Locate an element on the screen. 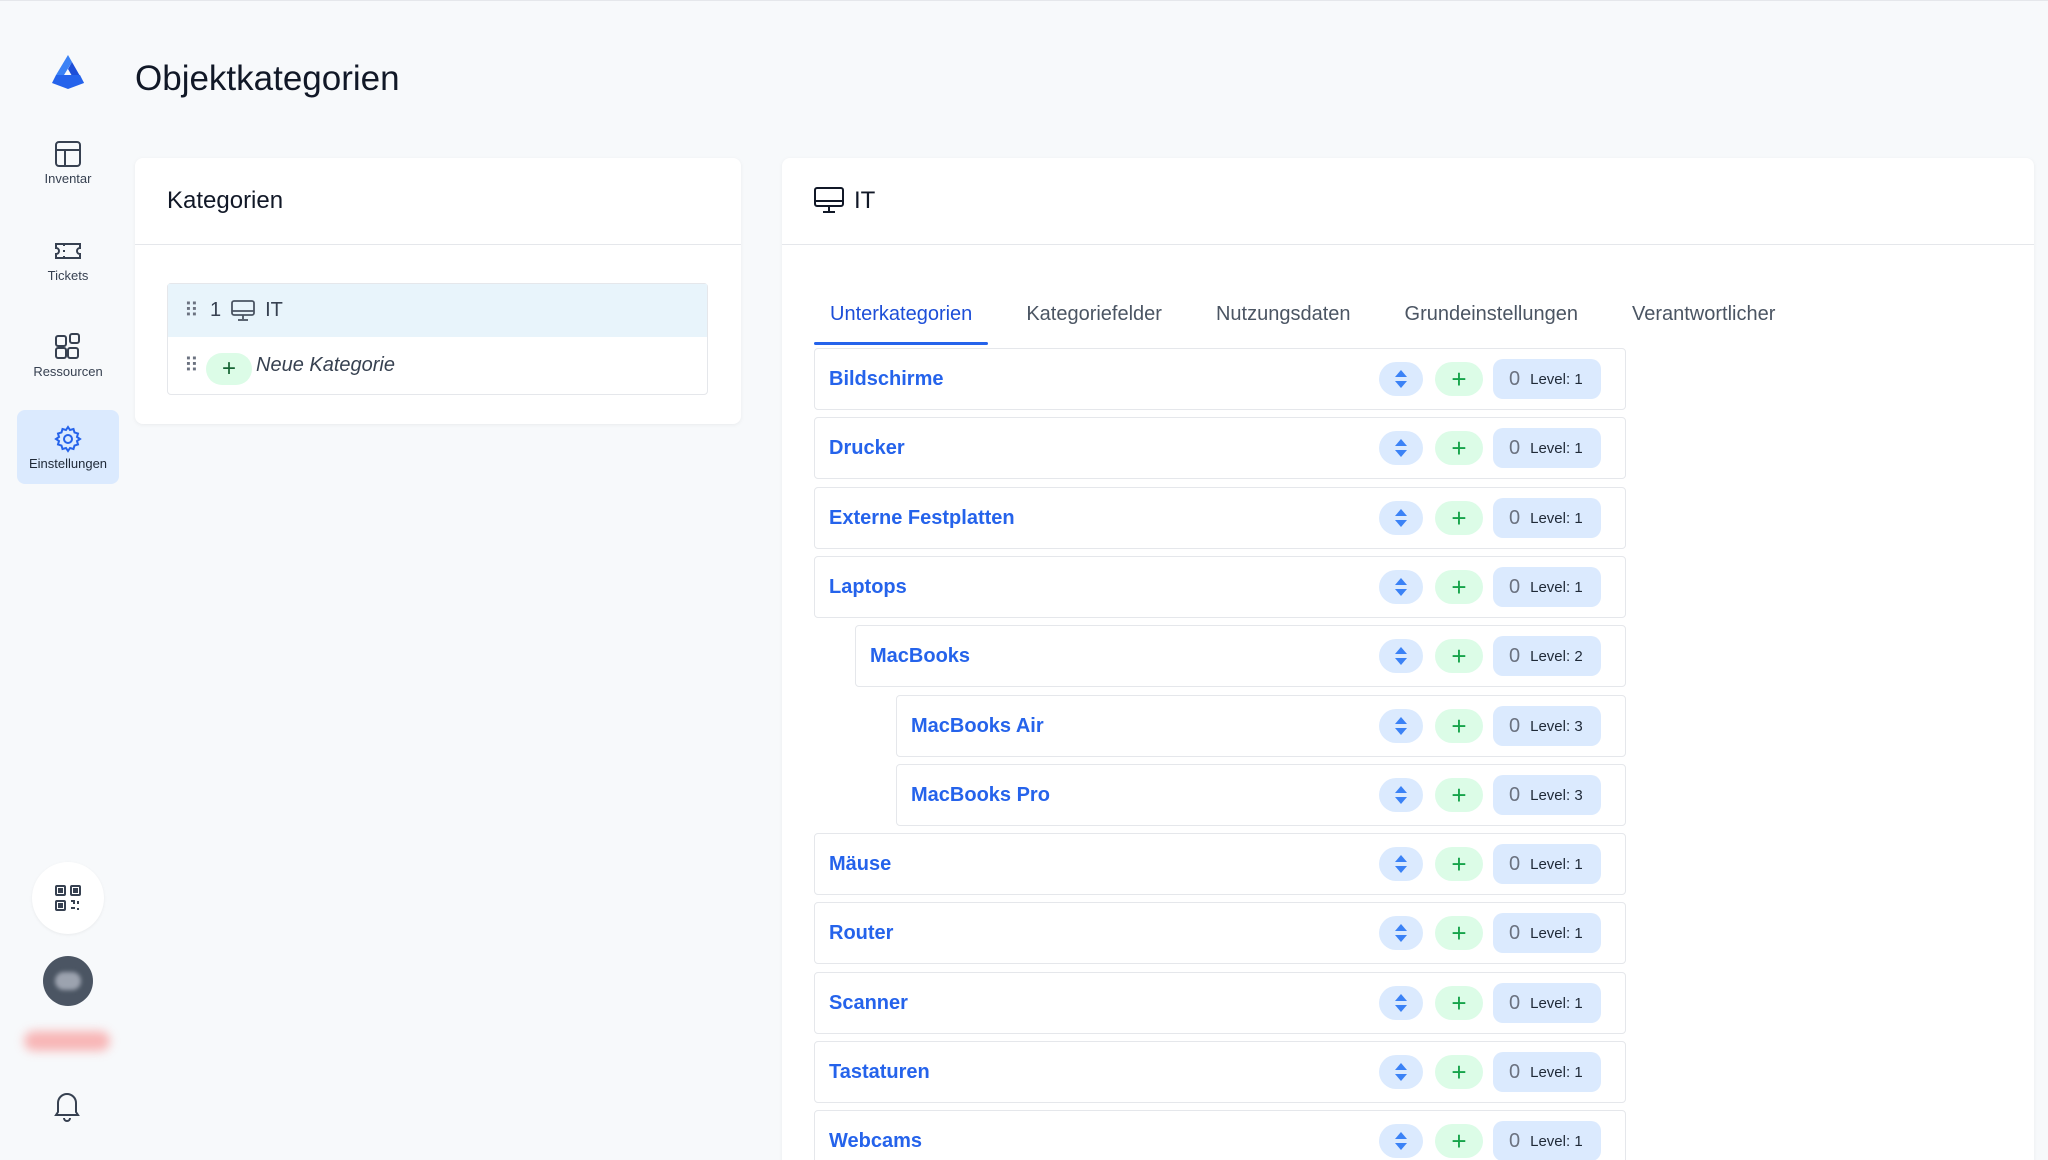 The height and width of the screenshot is (1160, 2048). tab-nutzungsdaten: Nutzungsdaten is located at coordinates (1283, 316).